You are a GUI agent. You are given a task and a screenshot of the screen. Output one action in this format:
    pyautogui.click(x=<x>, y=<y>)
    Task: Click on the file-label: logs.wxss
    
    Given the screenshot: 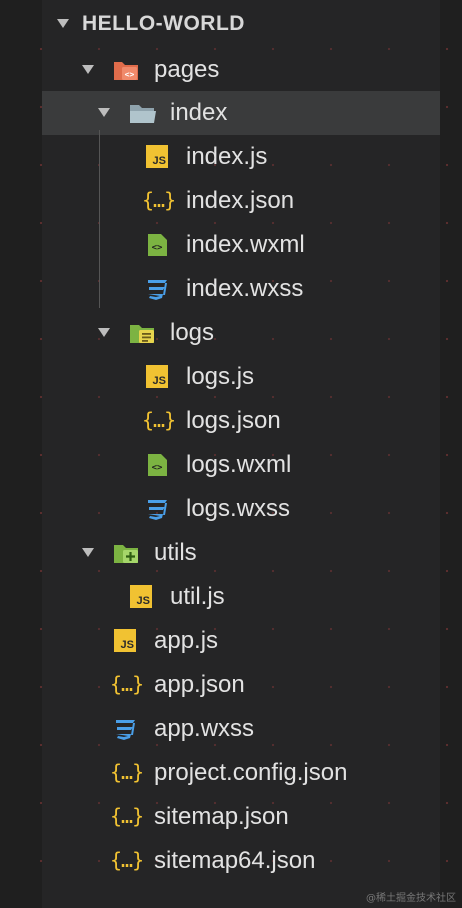 What is the action you would take?
    pyautogui.click(x=238, y=508)
    